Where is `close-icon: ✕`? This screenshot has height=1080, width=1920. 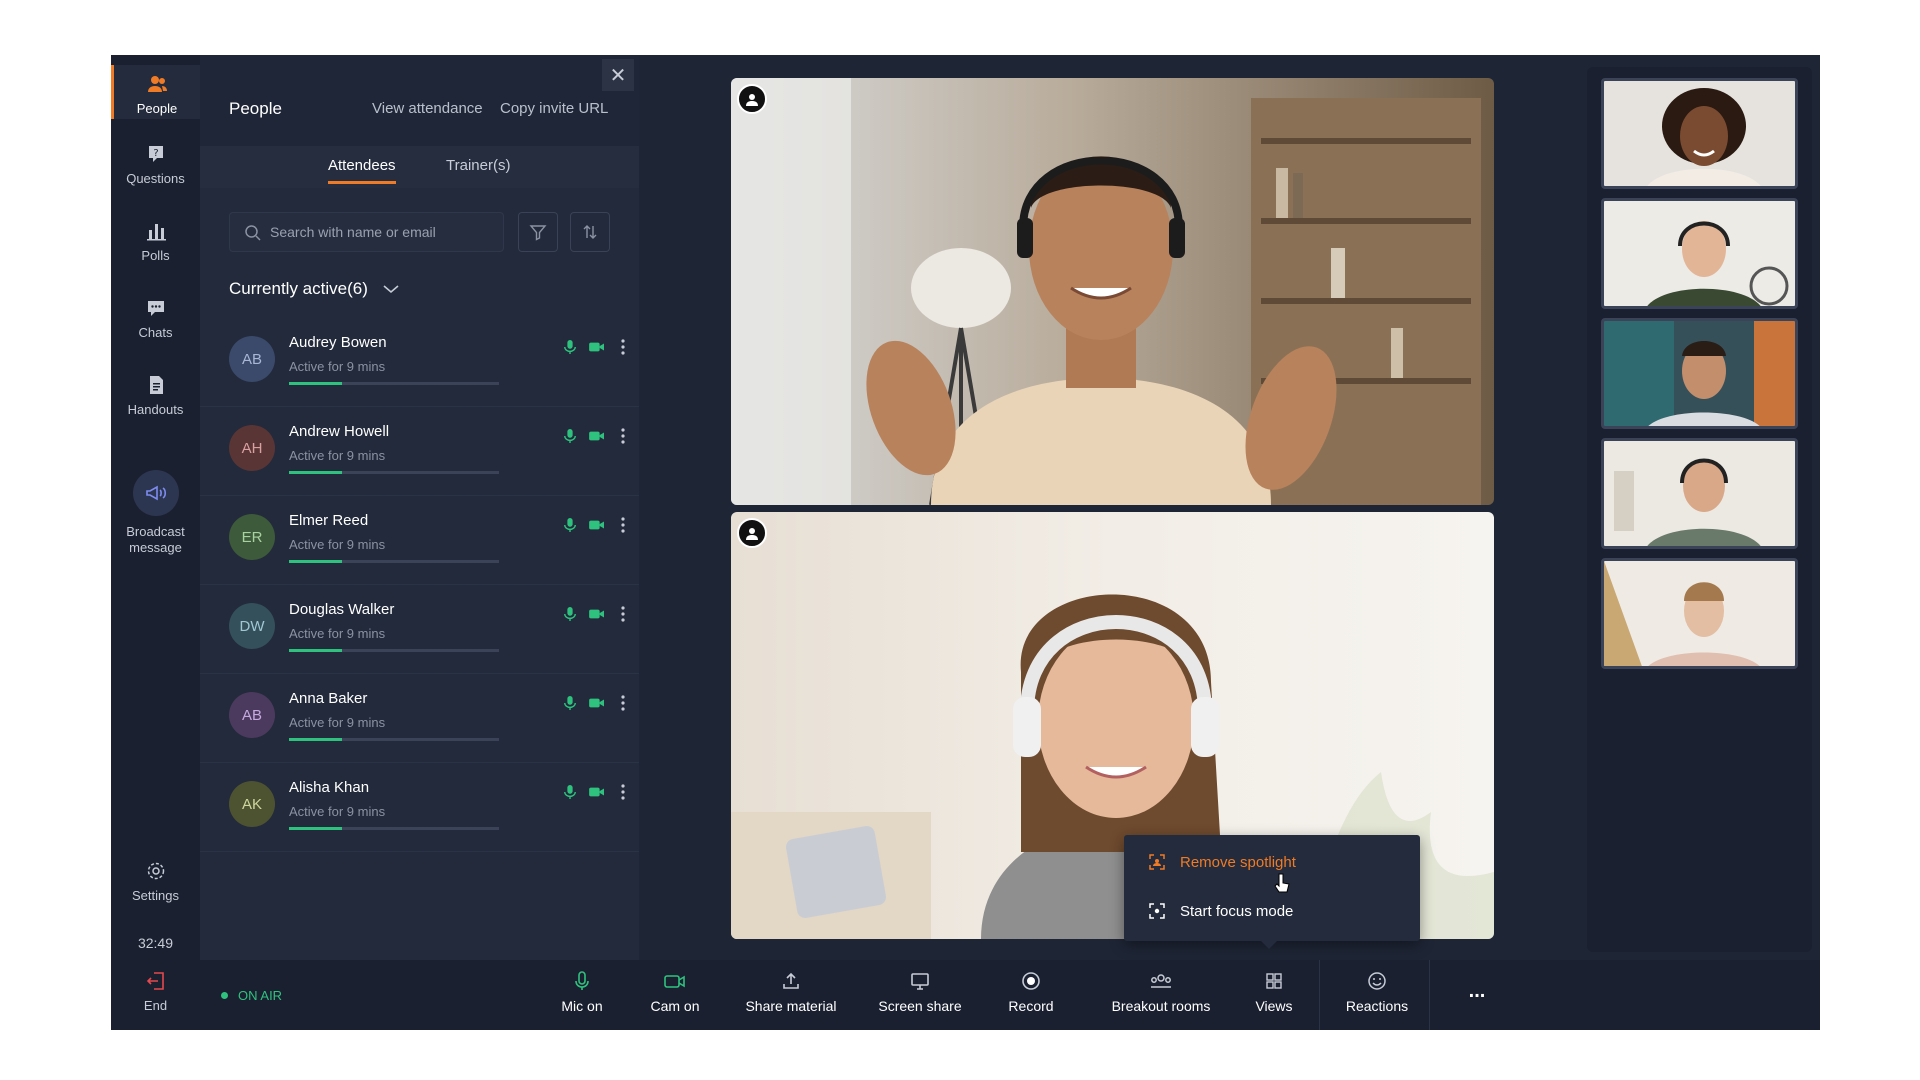 close-icon: ✕ is located at coordinates (618, 75).